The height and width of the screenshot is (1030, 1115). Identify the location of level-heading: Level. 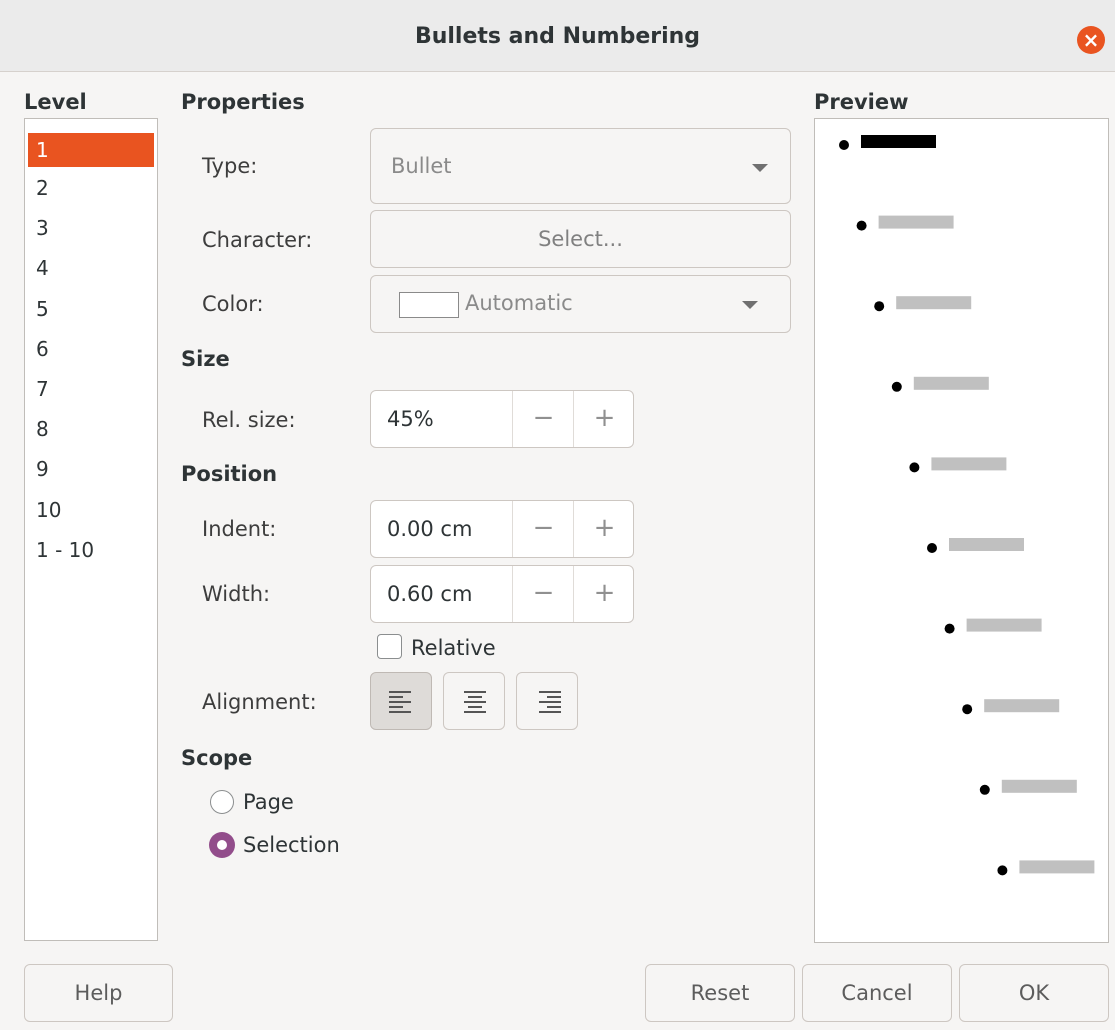
(55, 102).